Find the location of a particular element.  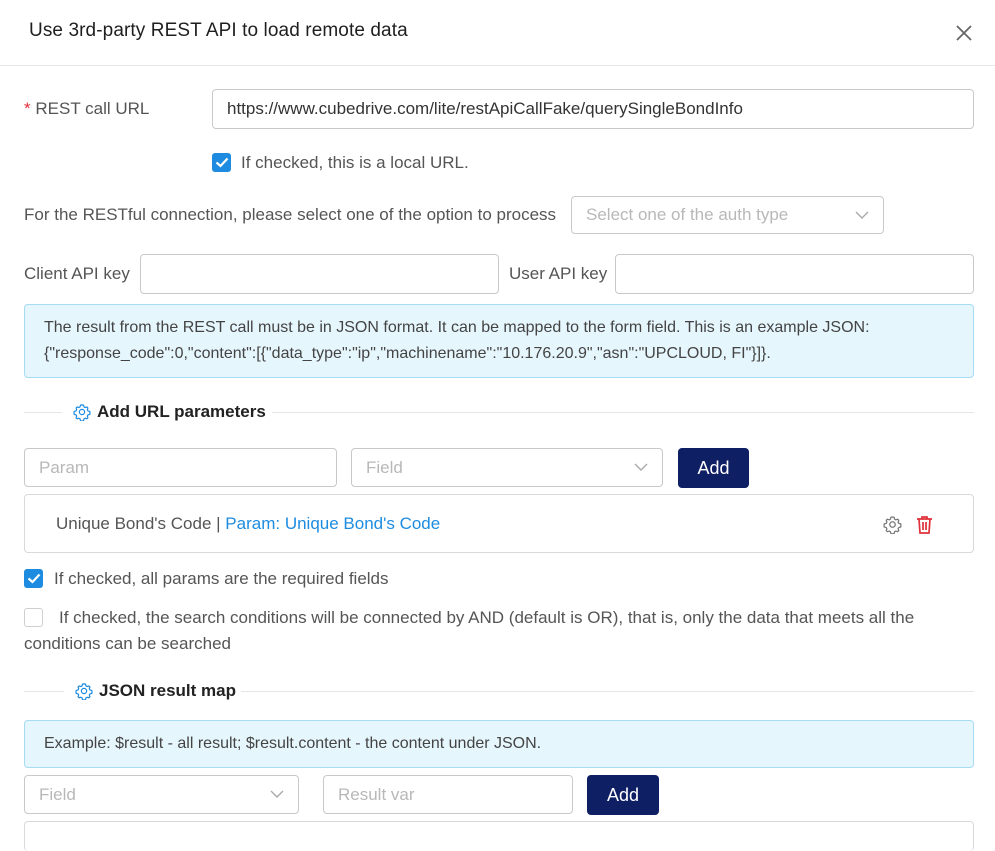

settings-icon is located at coordinates (892, 524).